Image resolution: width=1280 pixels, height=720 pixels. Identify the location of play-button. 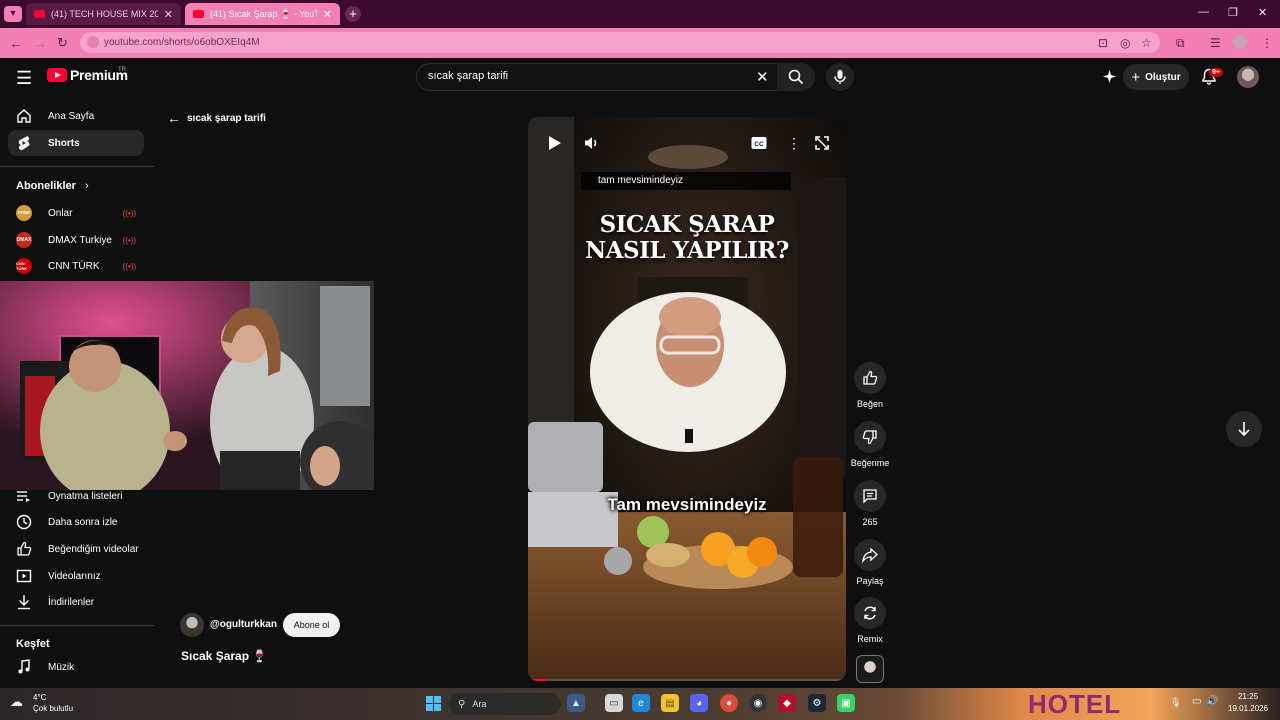
(555, 145).